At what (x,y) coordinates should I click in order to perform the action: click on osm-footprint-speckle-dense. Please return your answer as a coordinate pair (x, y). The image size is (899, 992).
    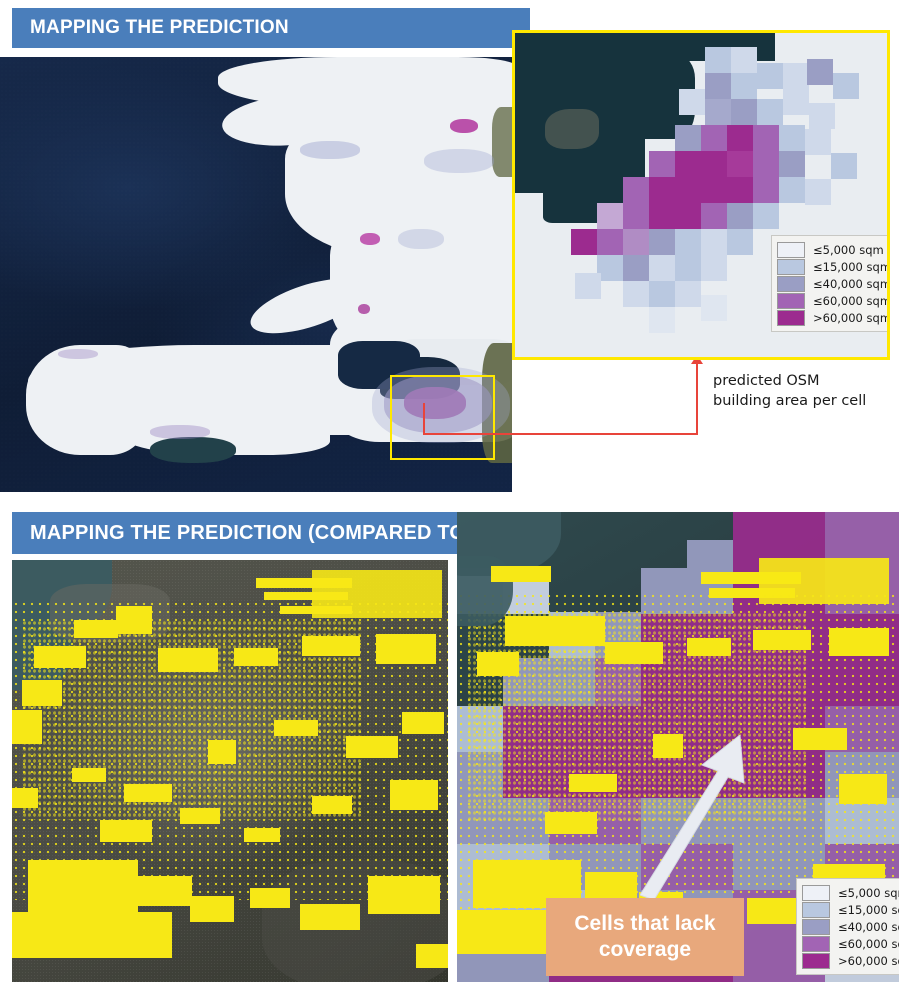
    Looking at the image, I should click on (192, 720).